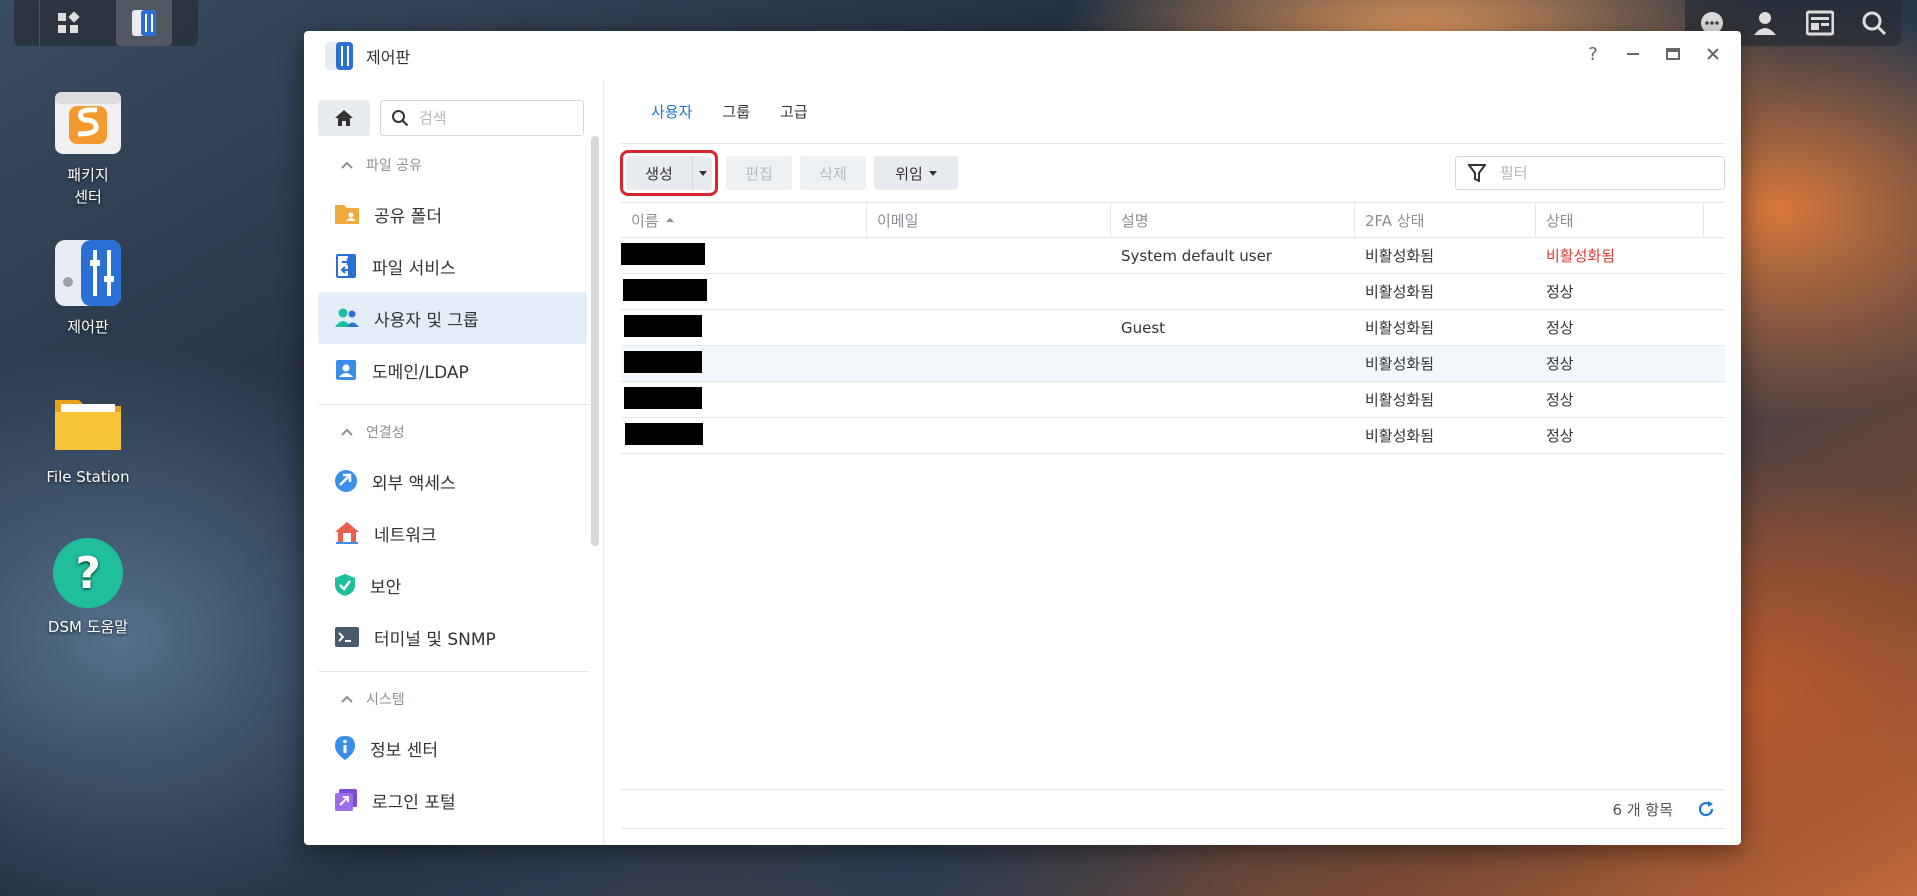 The image size is (1917, 896). I want to click on section-header-file-sharing: 파일 공유, so click(453, 165).